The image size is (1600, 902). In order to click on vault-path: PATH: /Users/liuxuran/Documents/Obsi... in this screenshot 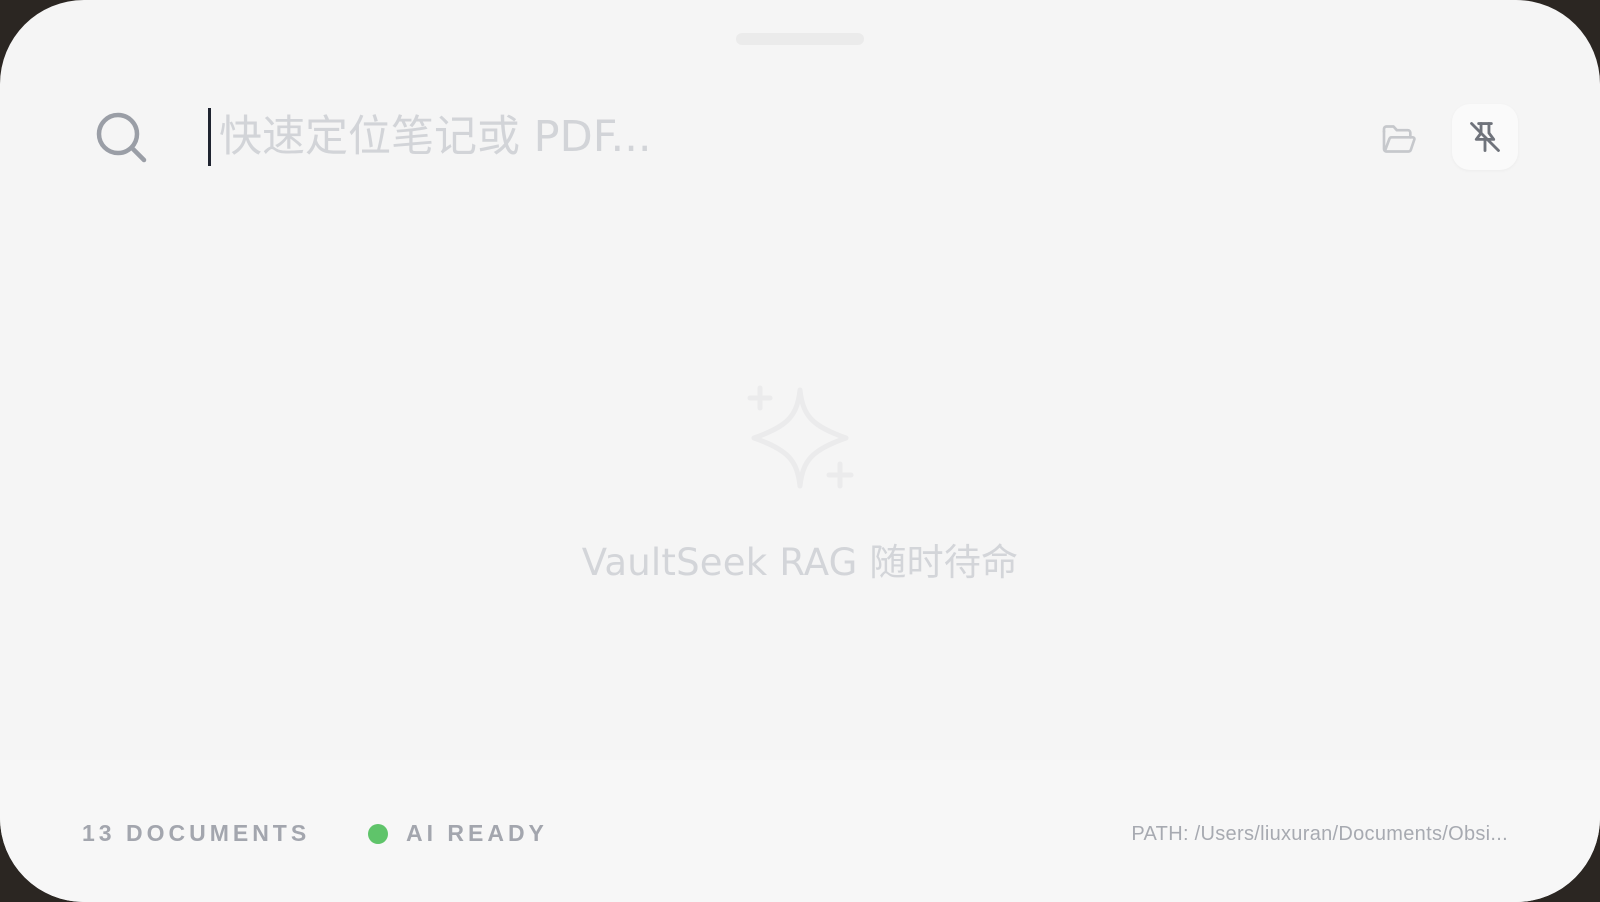, I will do `click(1319, 834)`.